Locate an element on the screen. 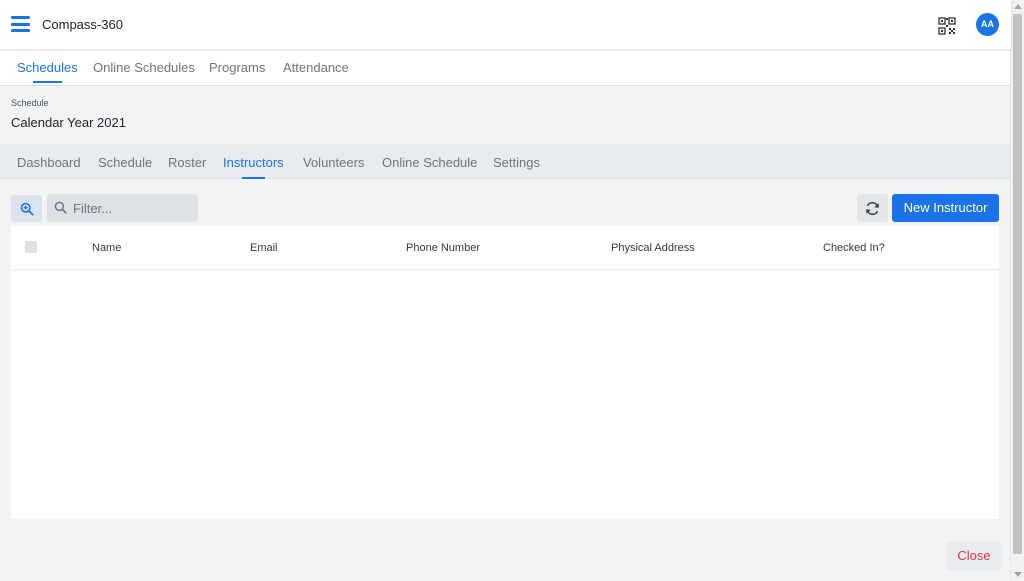 Image resolution: width=1024 pixels, height=581 pixels. tab-programs: Programs is located at coordinates (237, 67).